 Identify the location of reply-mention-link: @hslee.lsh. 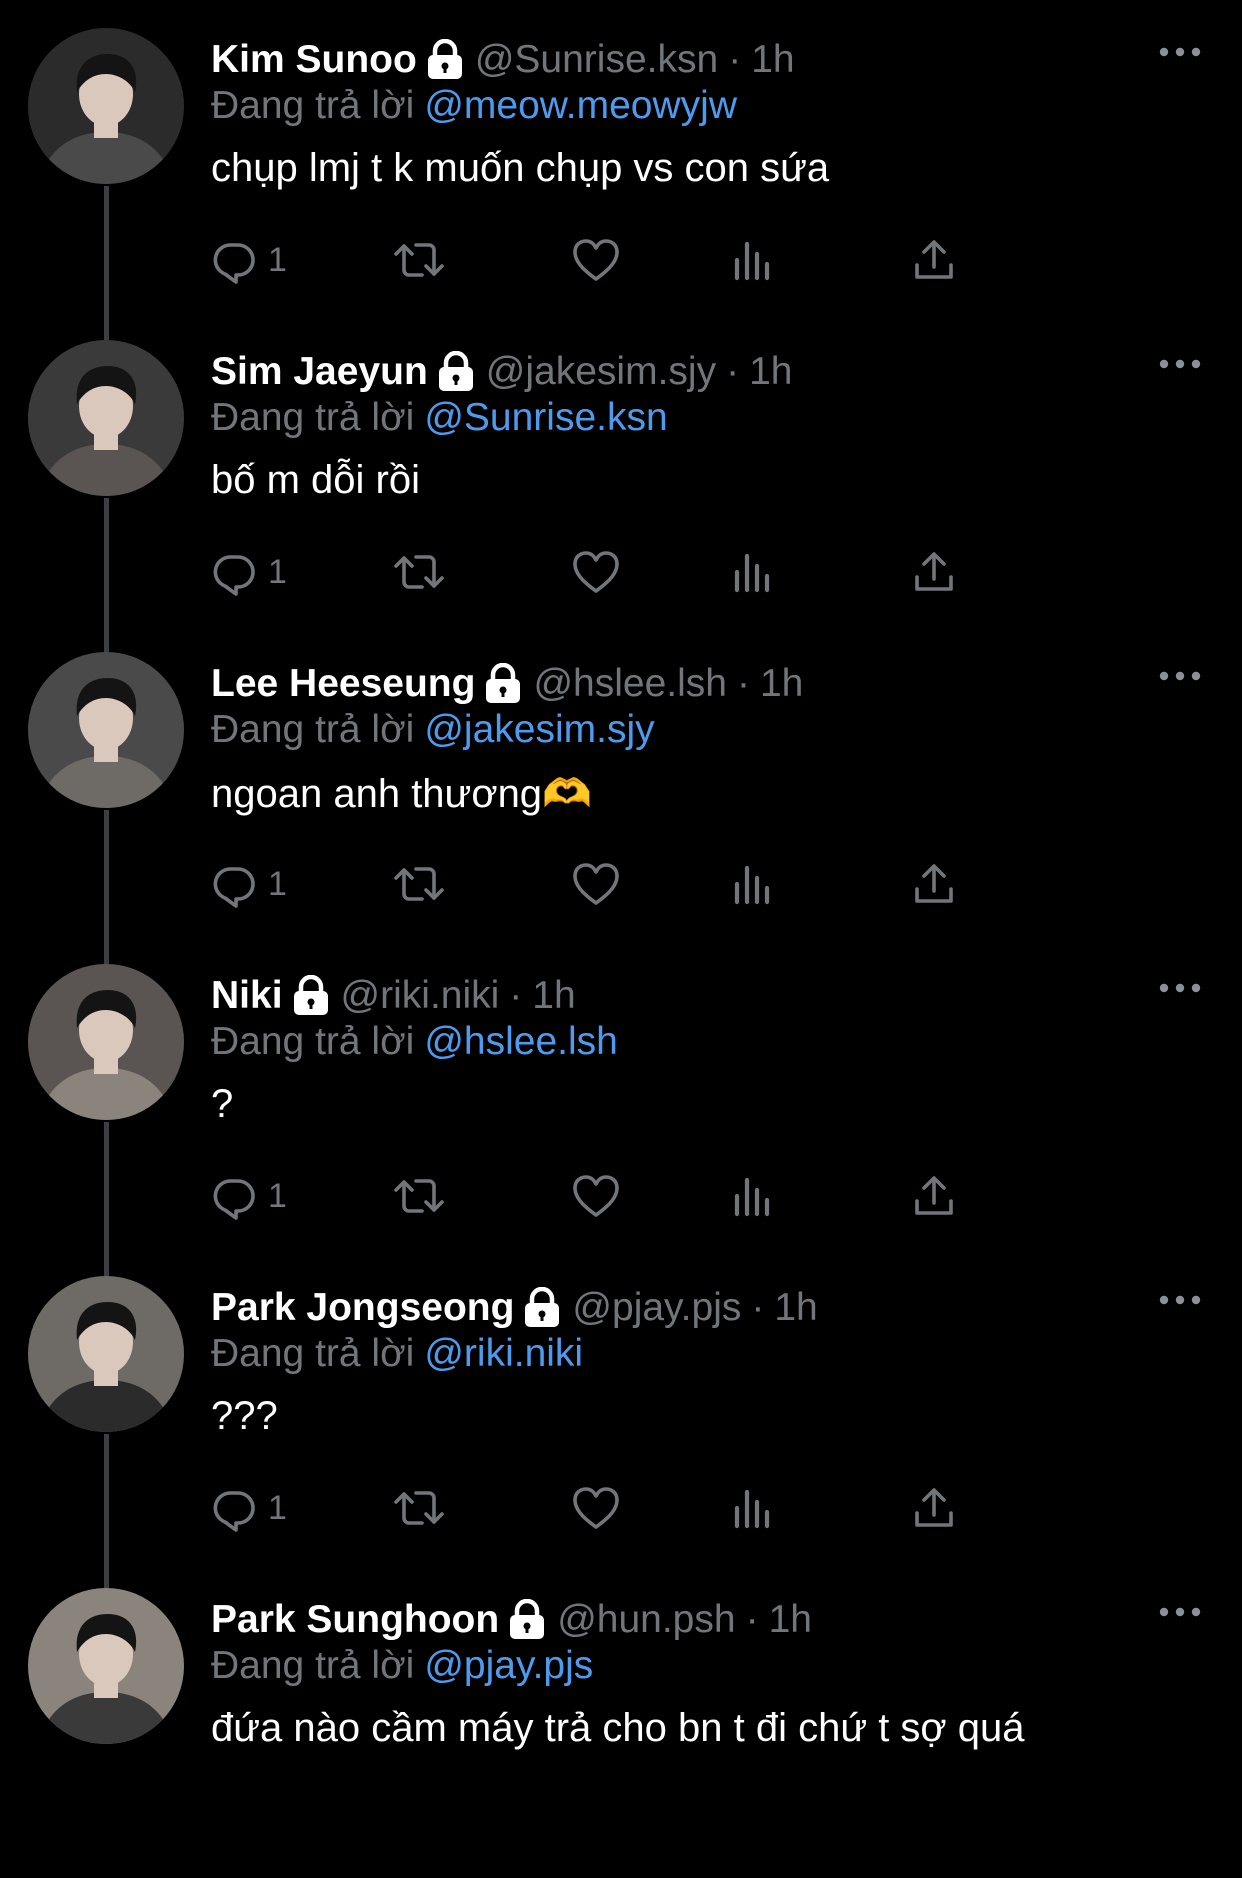
(521, 1041).